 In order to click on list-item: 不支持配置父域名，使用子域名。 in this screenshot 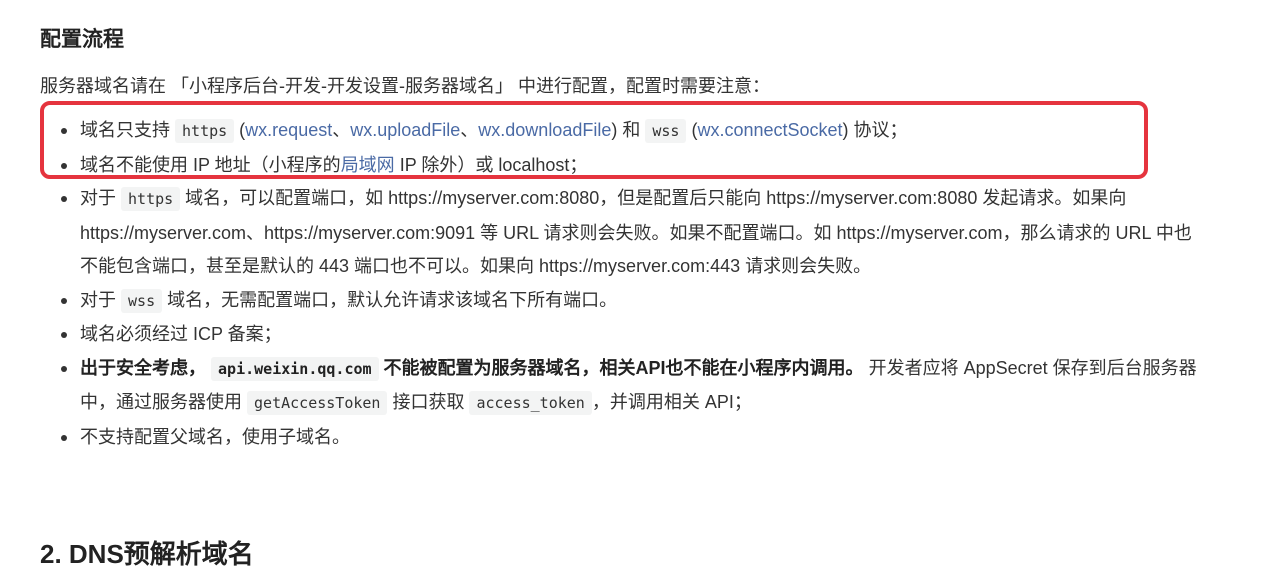, I will do `click(630, 438)`.